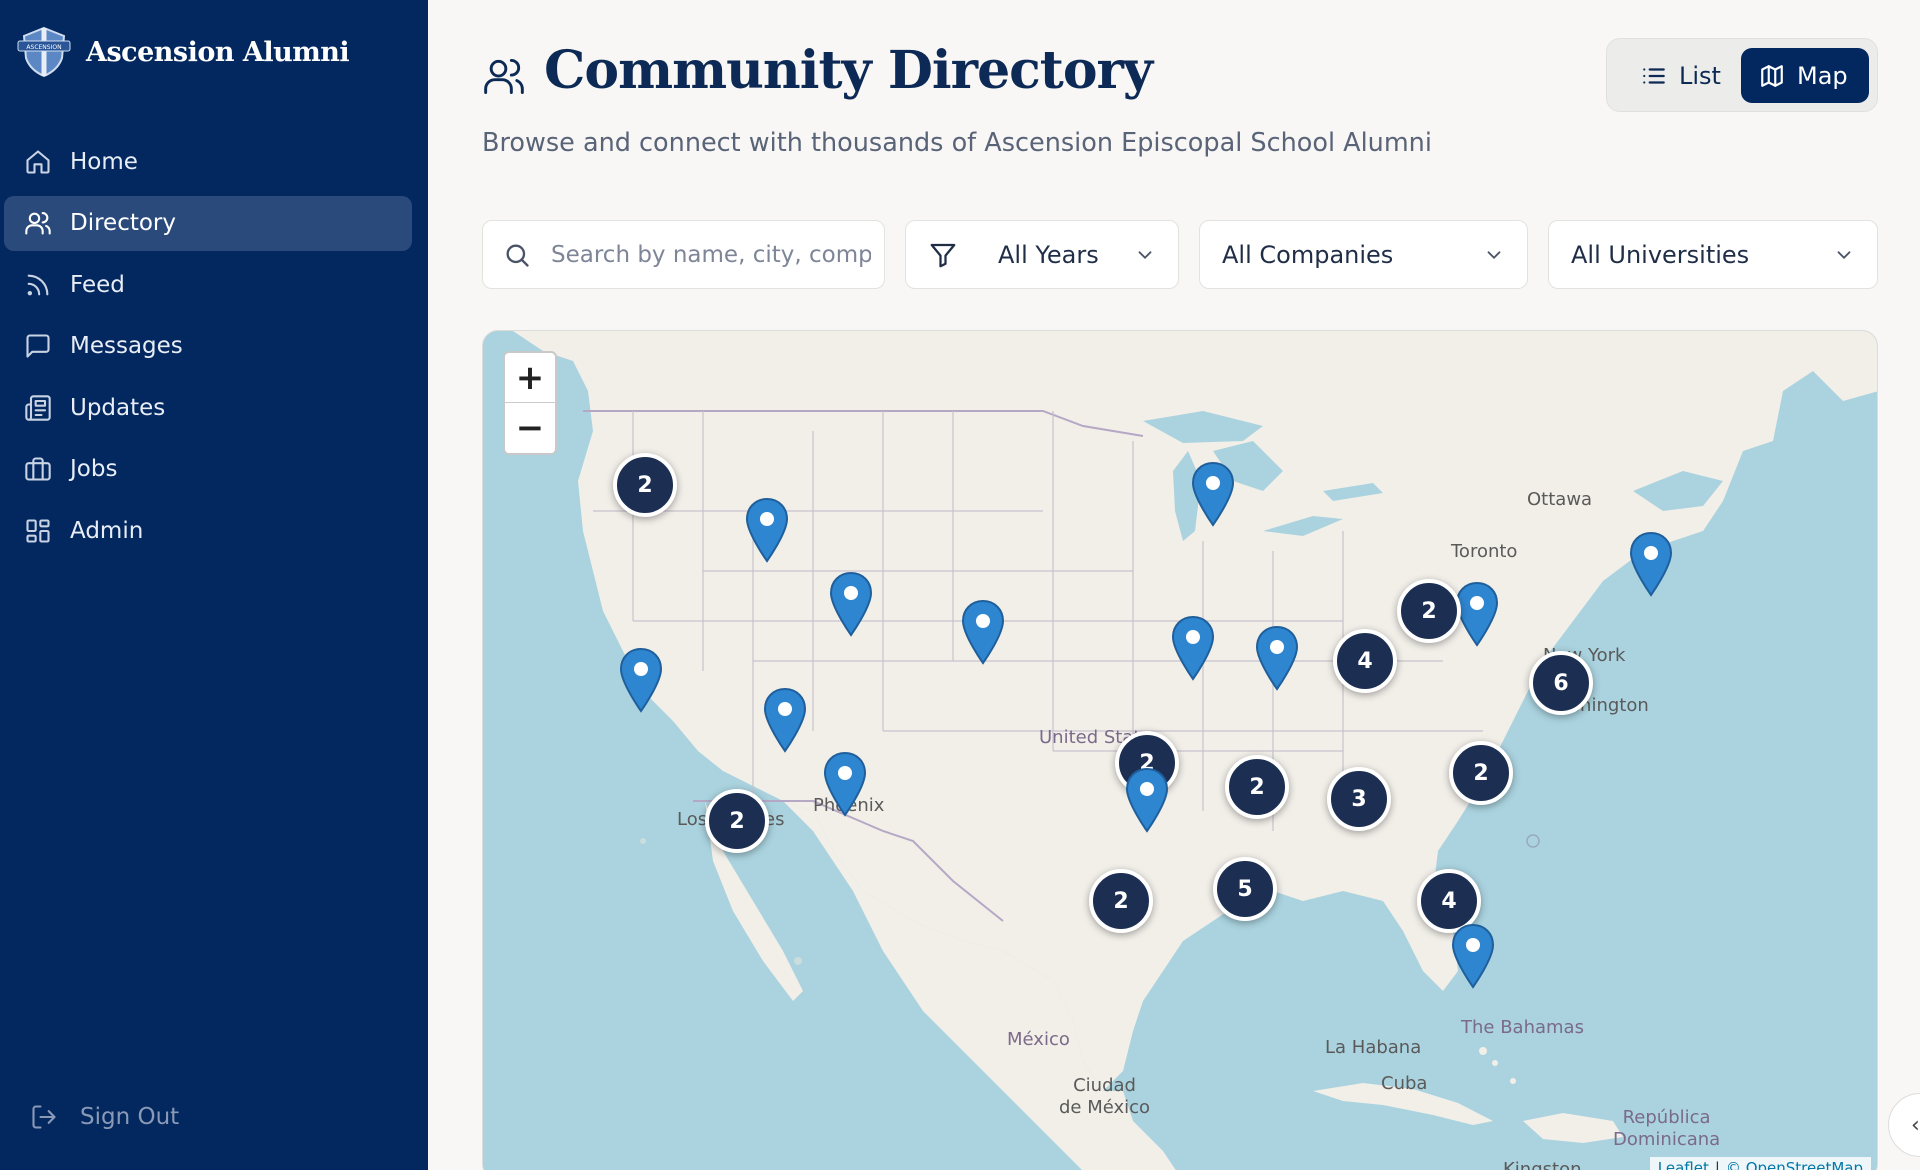 The image size is (1920, 1170). I want to click on osm-link: © OpenStreetMap, so click(1794, 1164).